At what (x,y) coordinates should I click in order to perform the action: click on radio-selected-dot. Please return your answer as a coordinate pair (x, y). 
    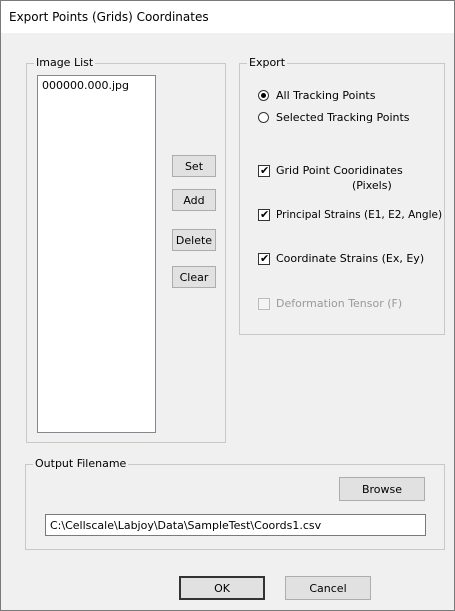
    Looking at the image, I should click on (263, 95).